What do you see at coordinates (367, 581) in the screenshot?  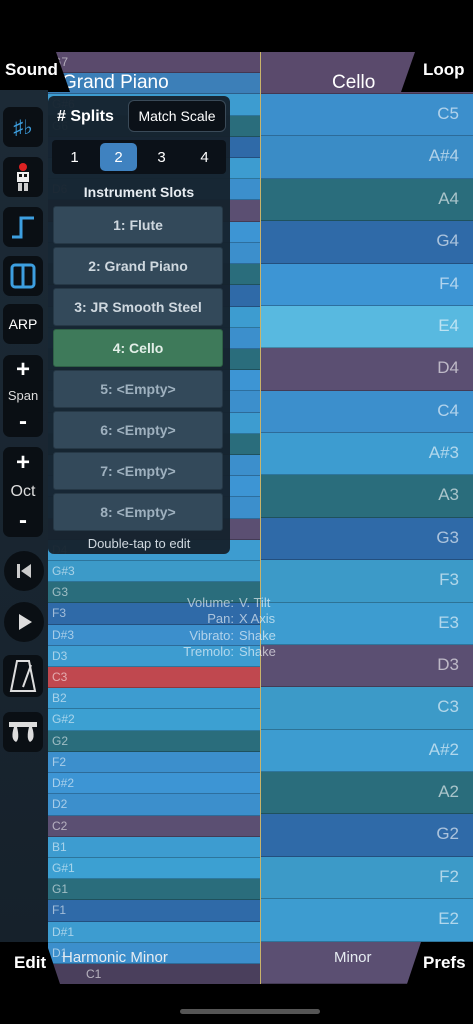 I see `right-key: F3` at bounding box center [367, 581].